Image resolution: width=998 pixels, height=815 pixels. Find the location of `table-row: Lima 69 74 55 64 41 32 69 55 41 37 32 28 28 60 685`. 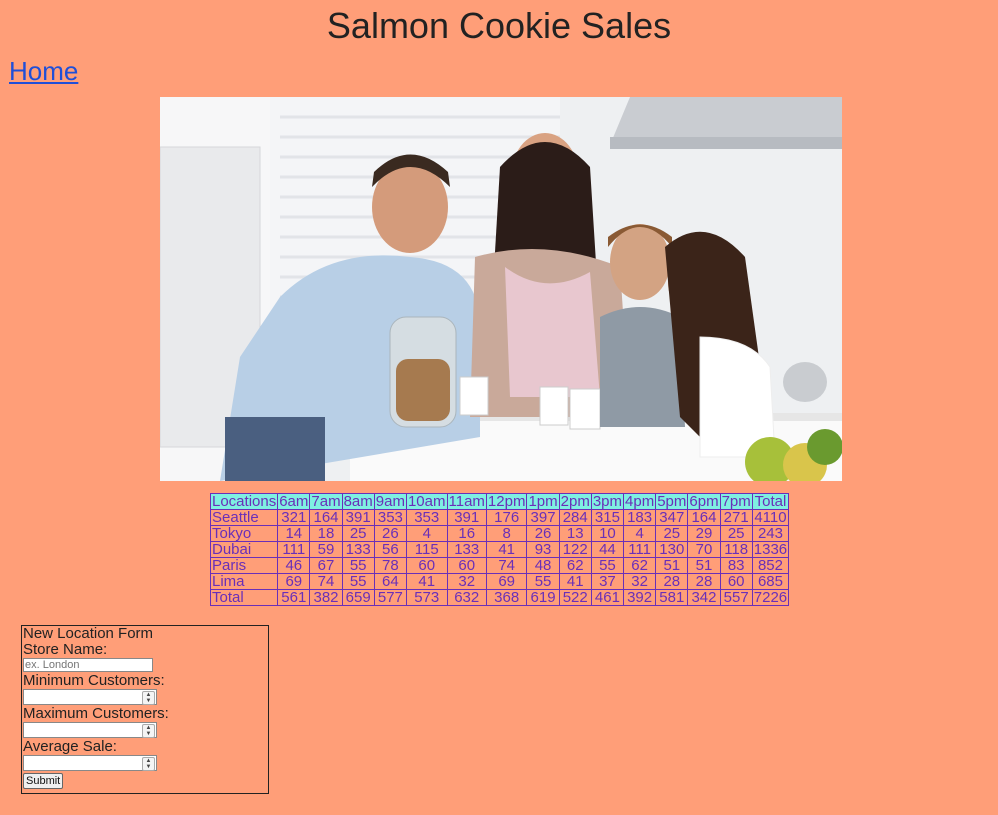

table-row: Lima 69 74 55 64 41 32 69 55 41 37 32 28 28 60 685 is located at coordinates (499, 581).